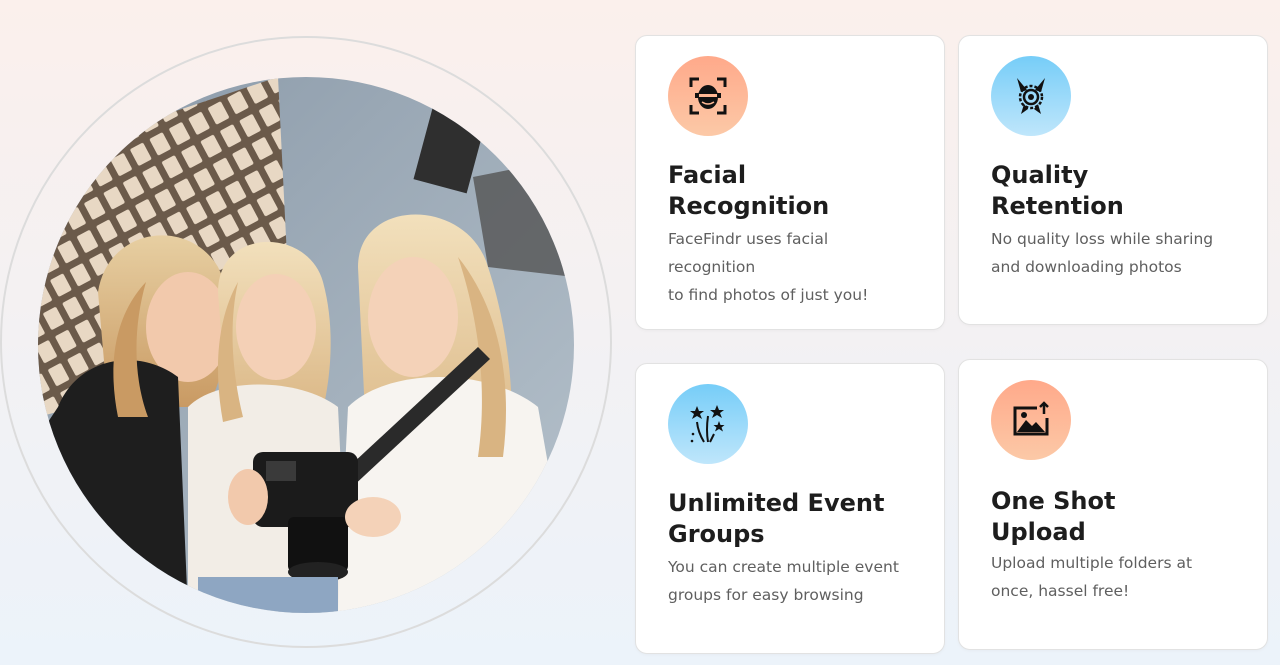 Image resolution: width=1280 pixels, height=665 pixels. What do you see at coordinates (708, 424) in the screenshot?
I see `fireworks-stars-icon` at bounding box center [708, 424].